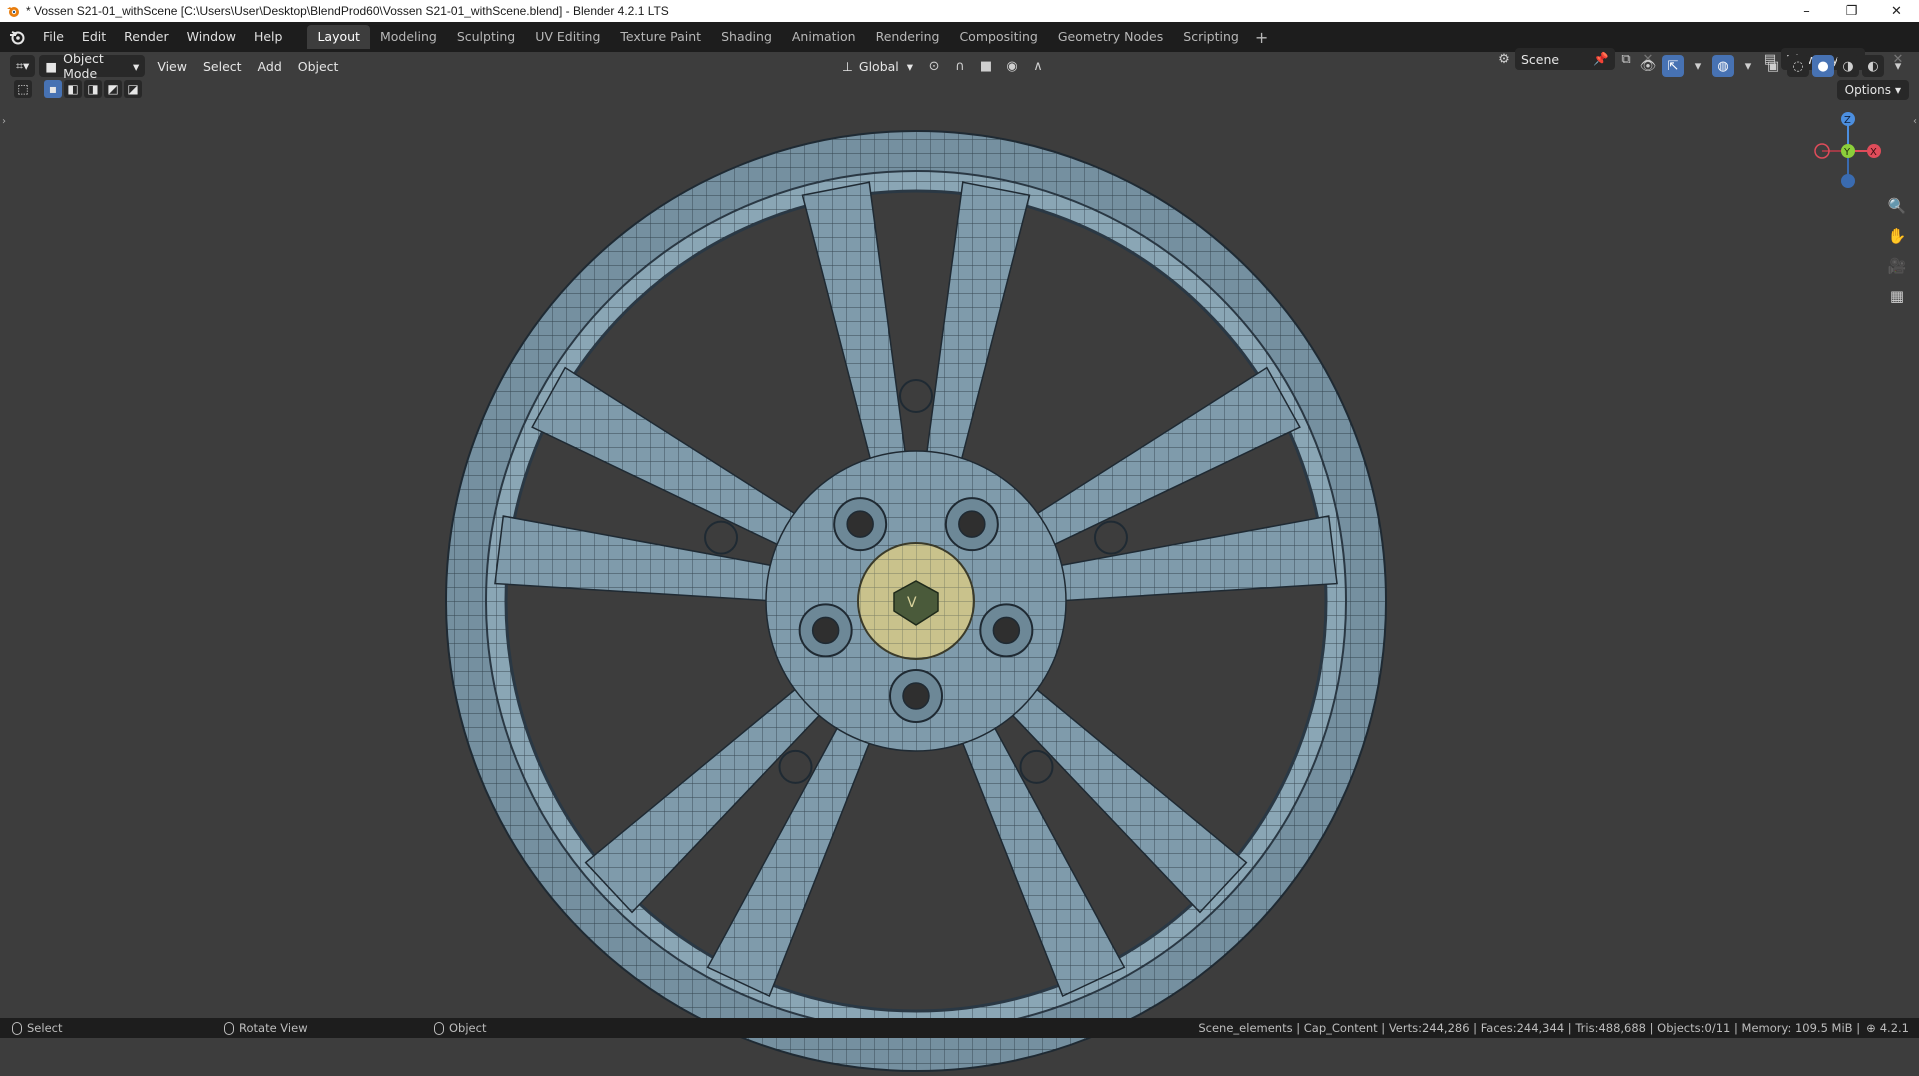 Image resolution: width=1919 pixels, height=1076 pixels. Describe the element at coordinates (908, 37) in the screenshot. I see `tab-rendering: Rendering` at that location.